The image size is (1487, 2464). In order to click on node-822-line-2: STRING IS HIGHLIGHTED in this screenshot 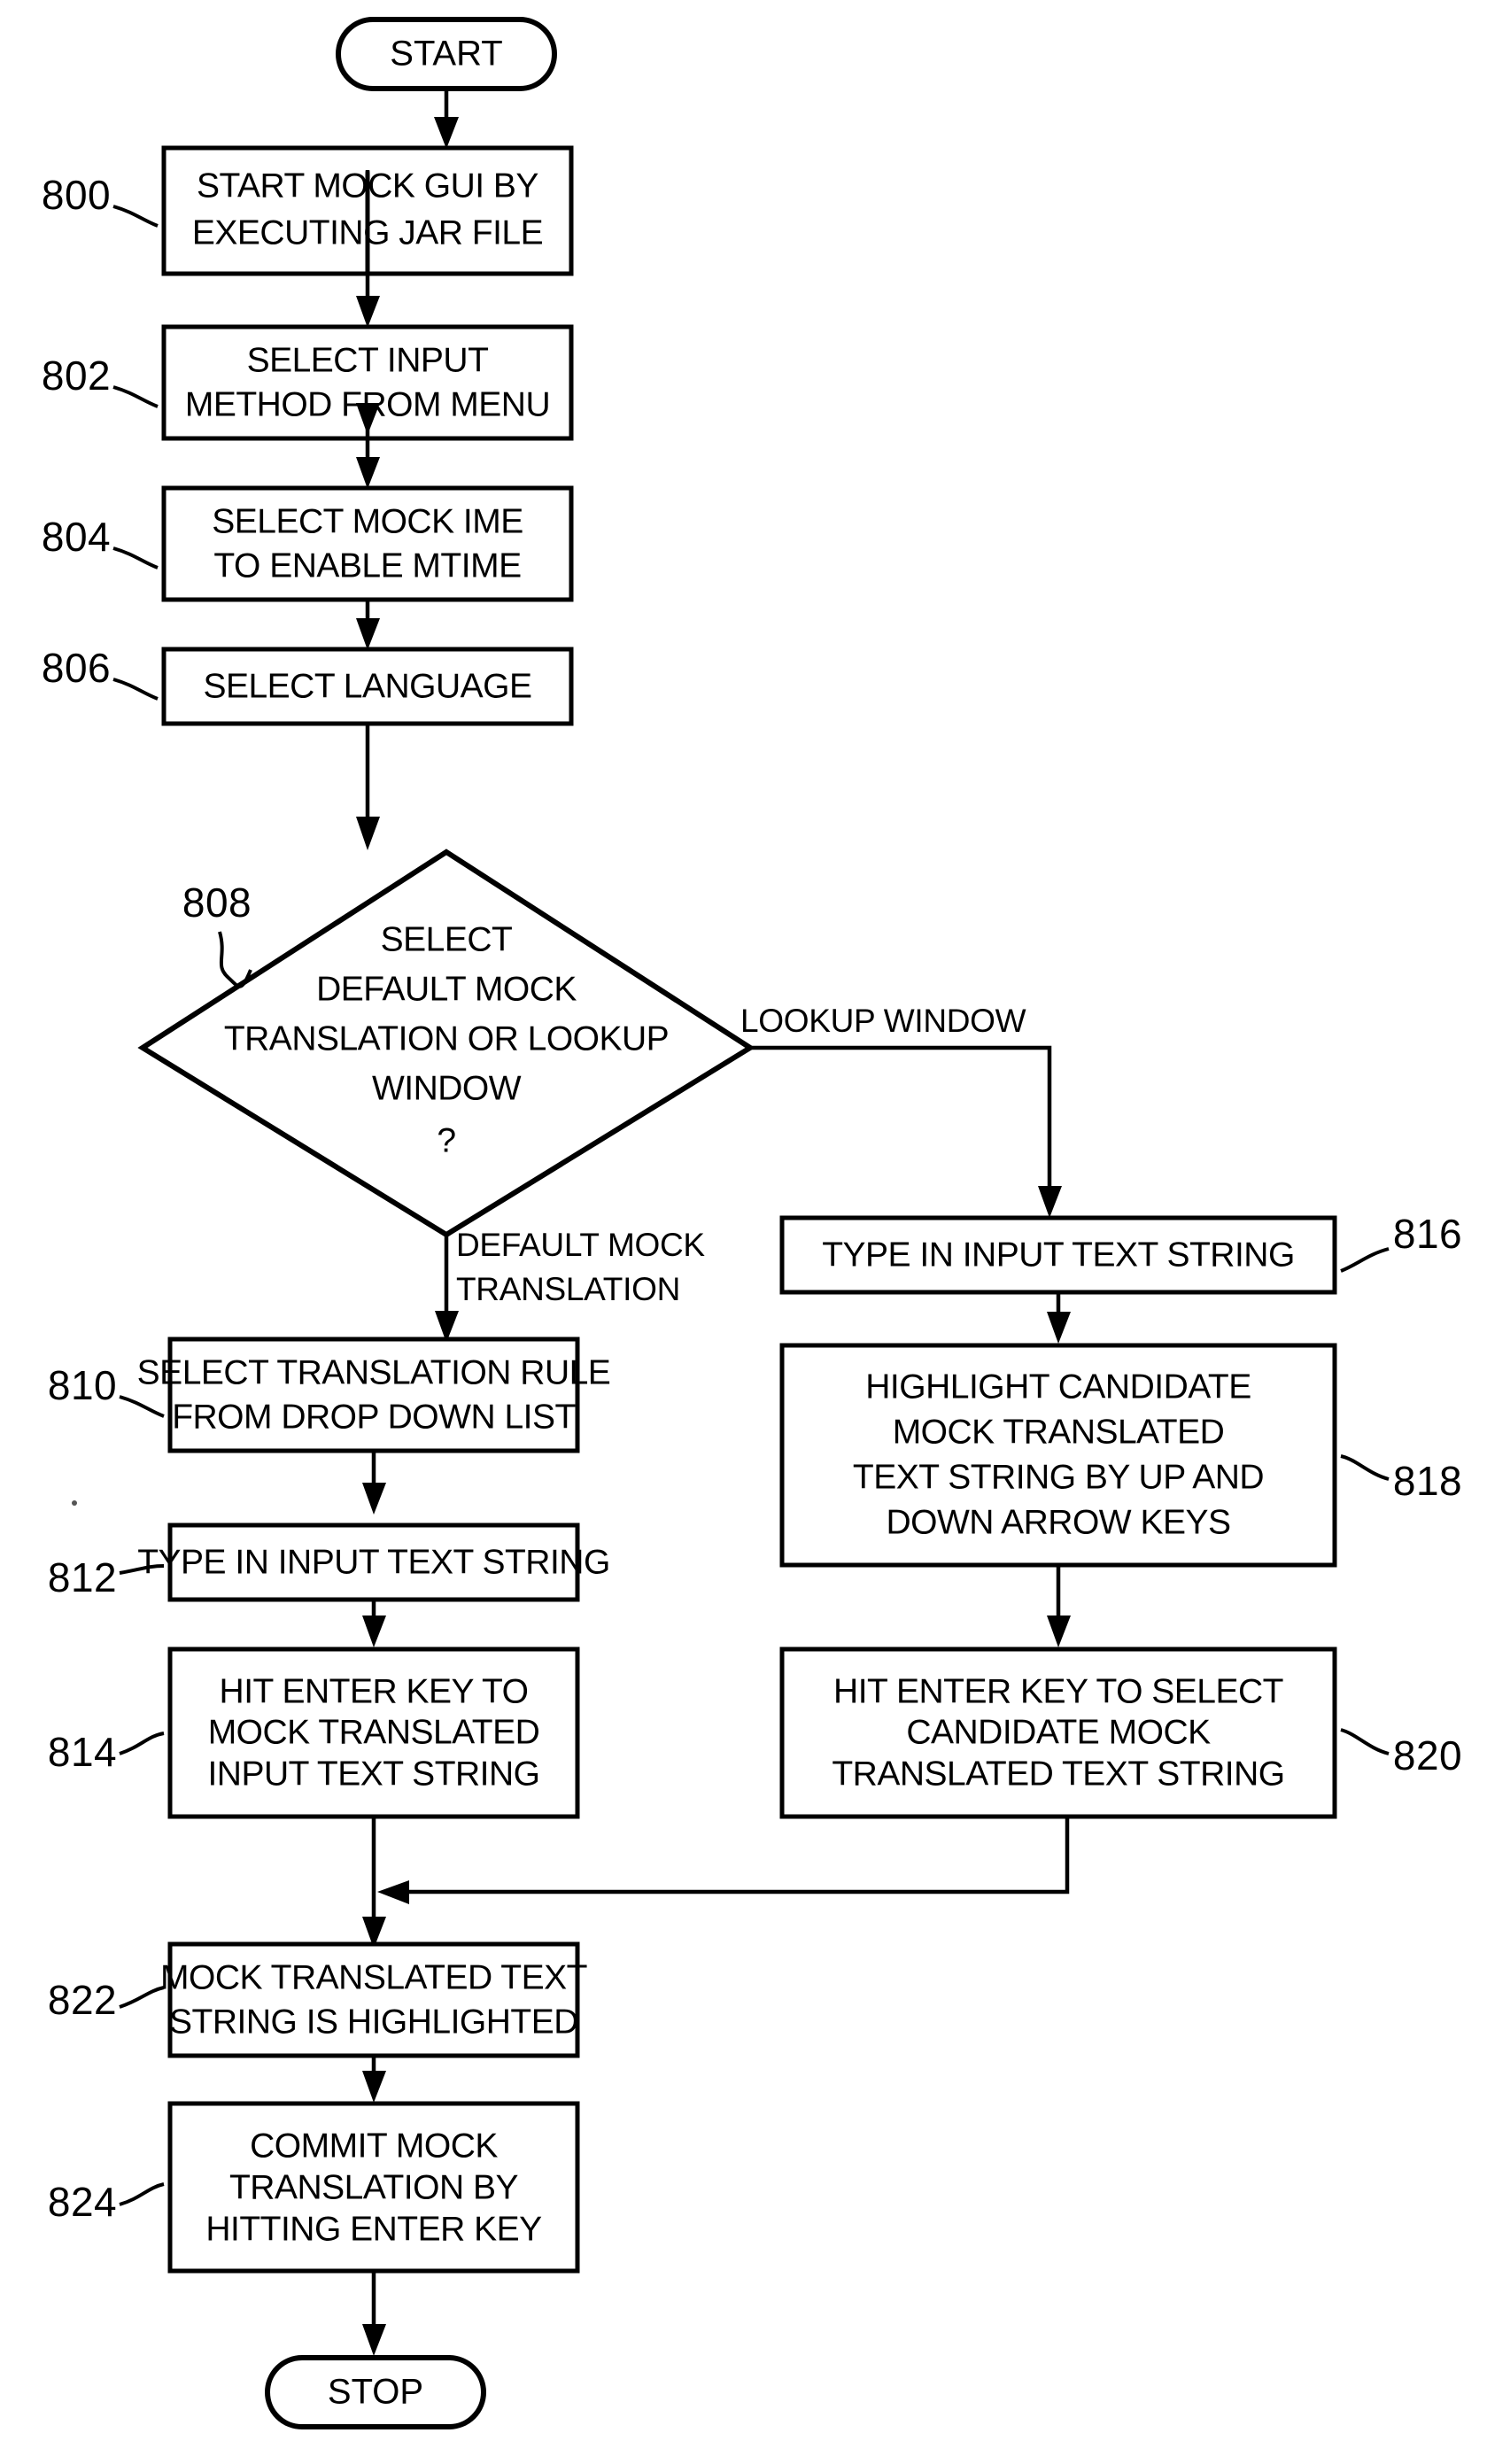, I will do `click(373, 2022)`.